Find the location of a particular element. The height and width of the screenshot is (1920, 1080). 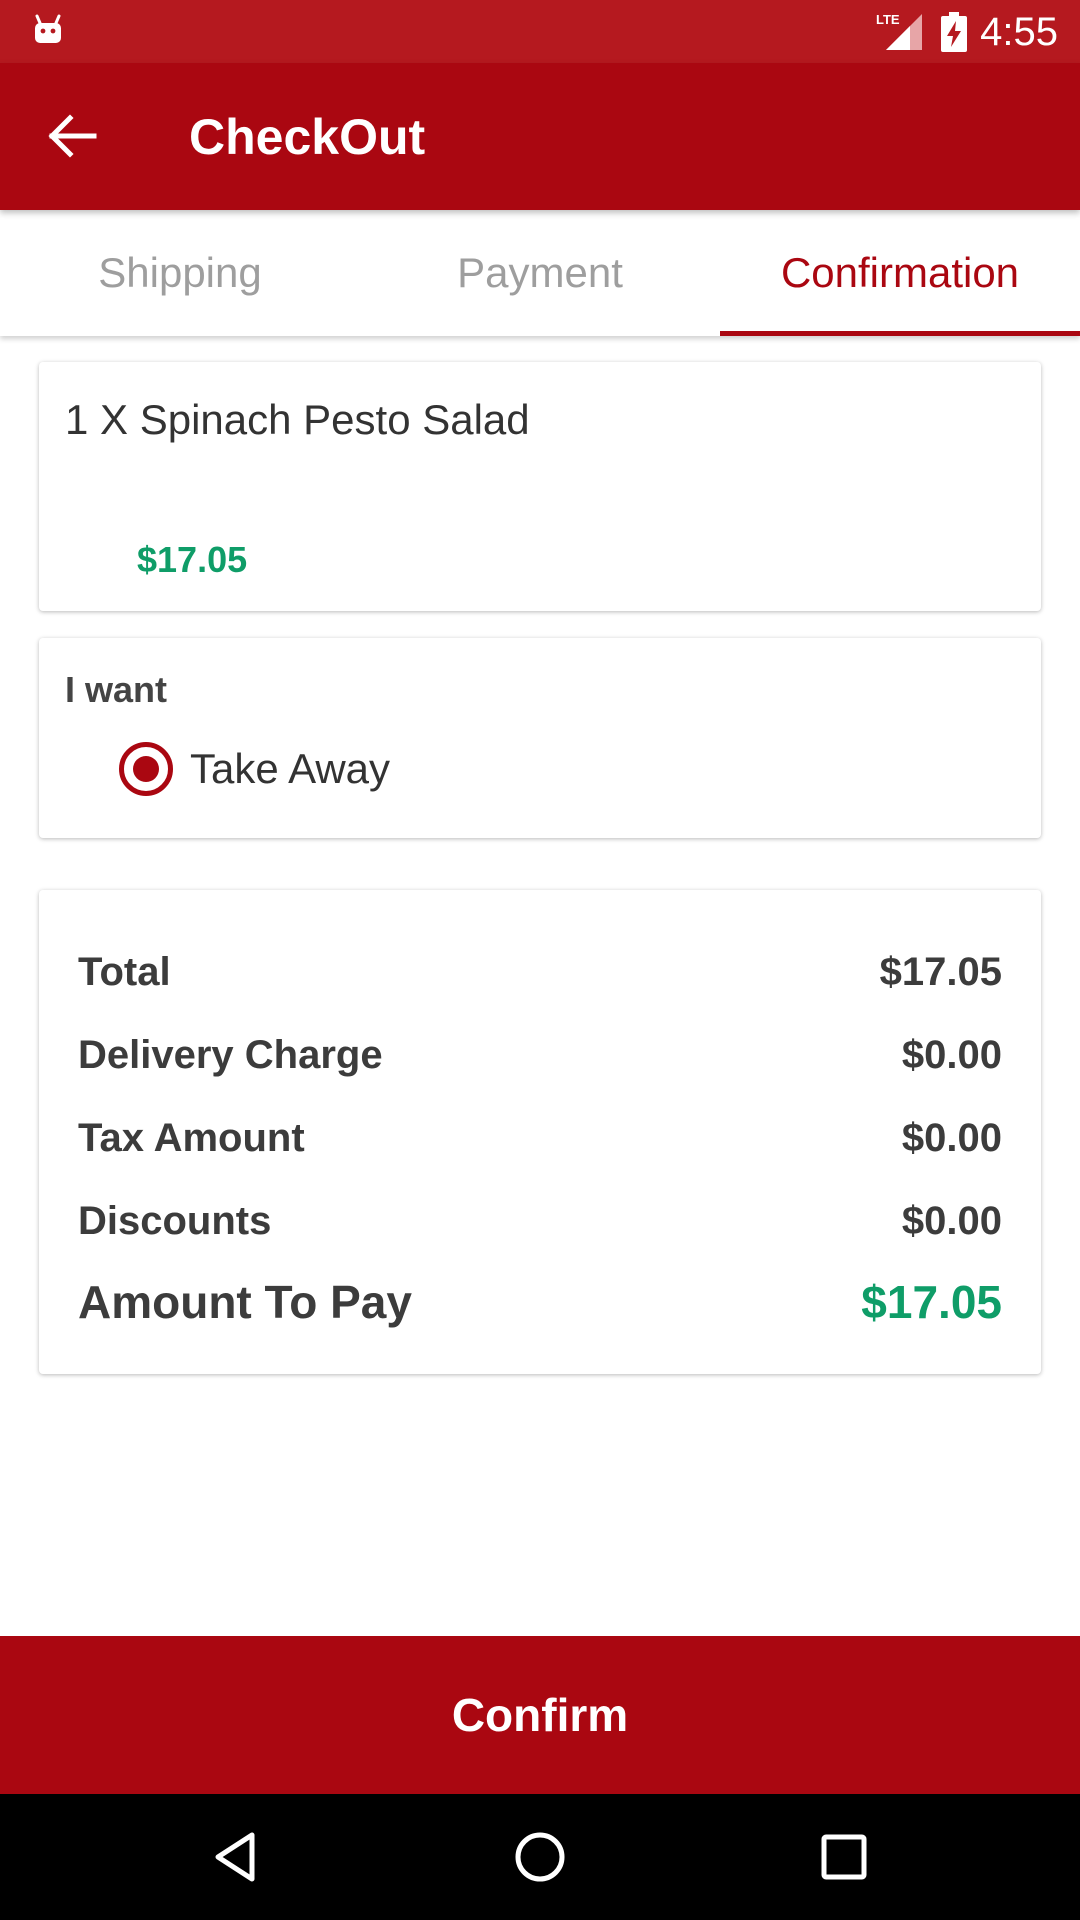

summary-label: Total is located at coordinates (124, 972).